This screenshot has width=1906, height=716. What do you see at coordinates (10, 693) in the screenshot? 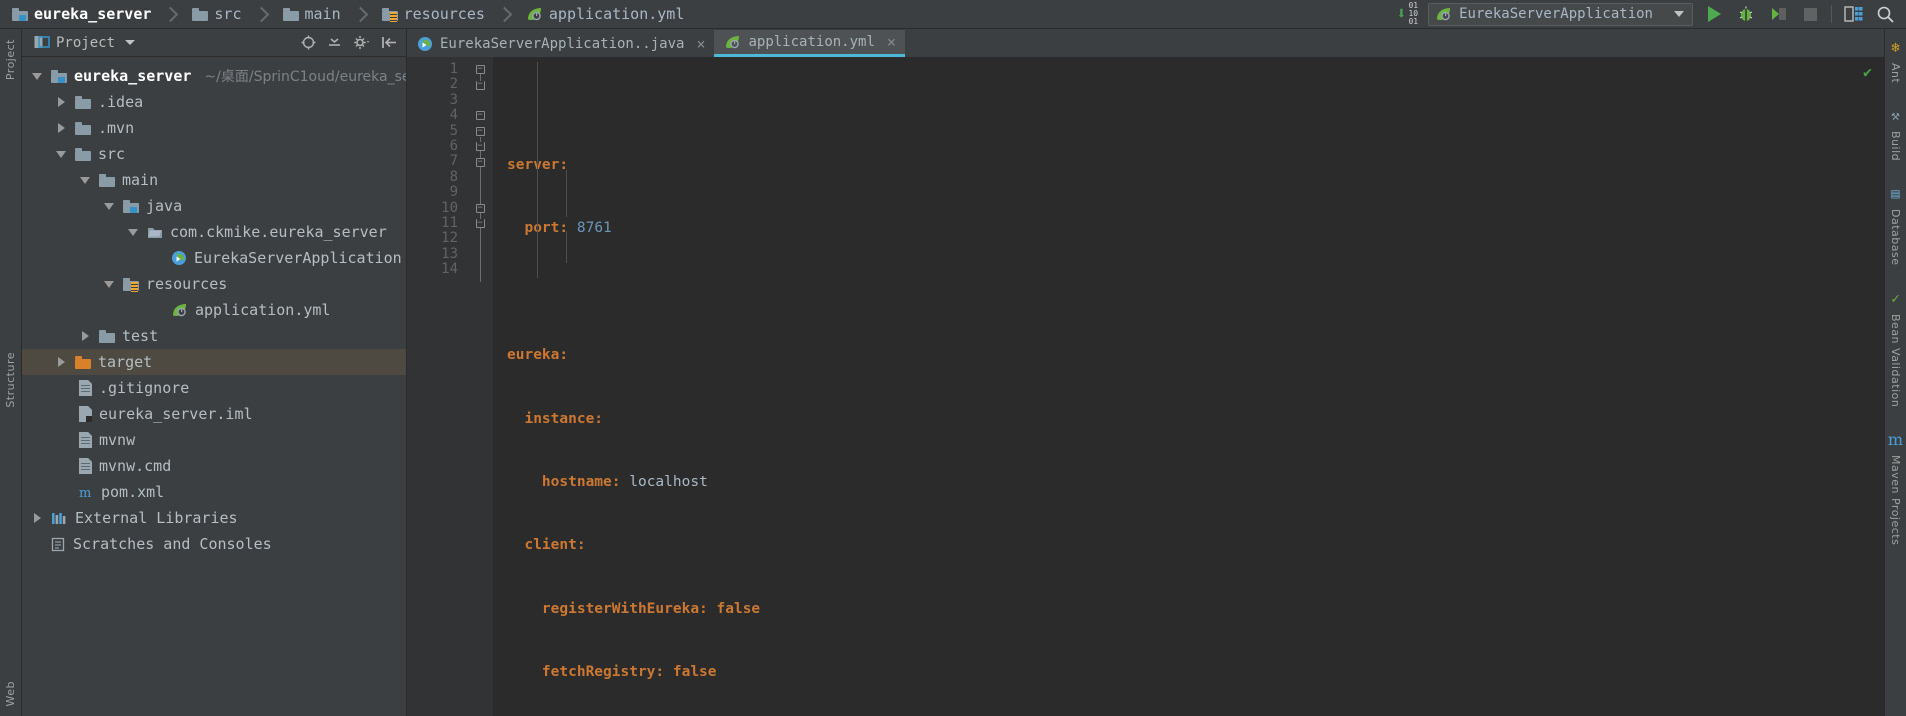
I see `tool-window-web-label: Web` at bounding box center [10, 693].